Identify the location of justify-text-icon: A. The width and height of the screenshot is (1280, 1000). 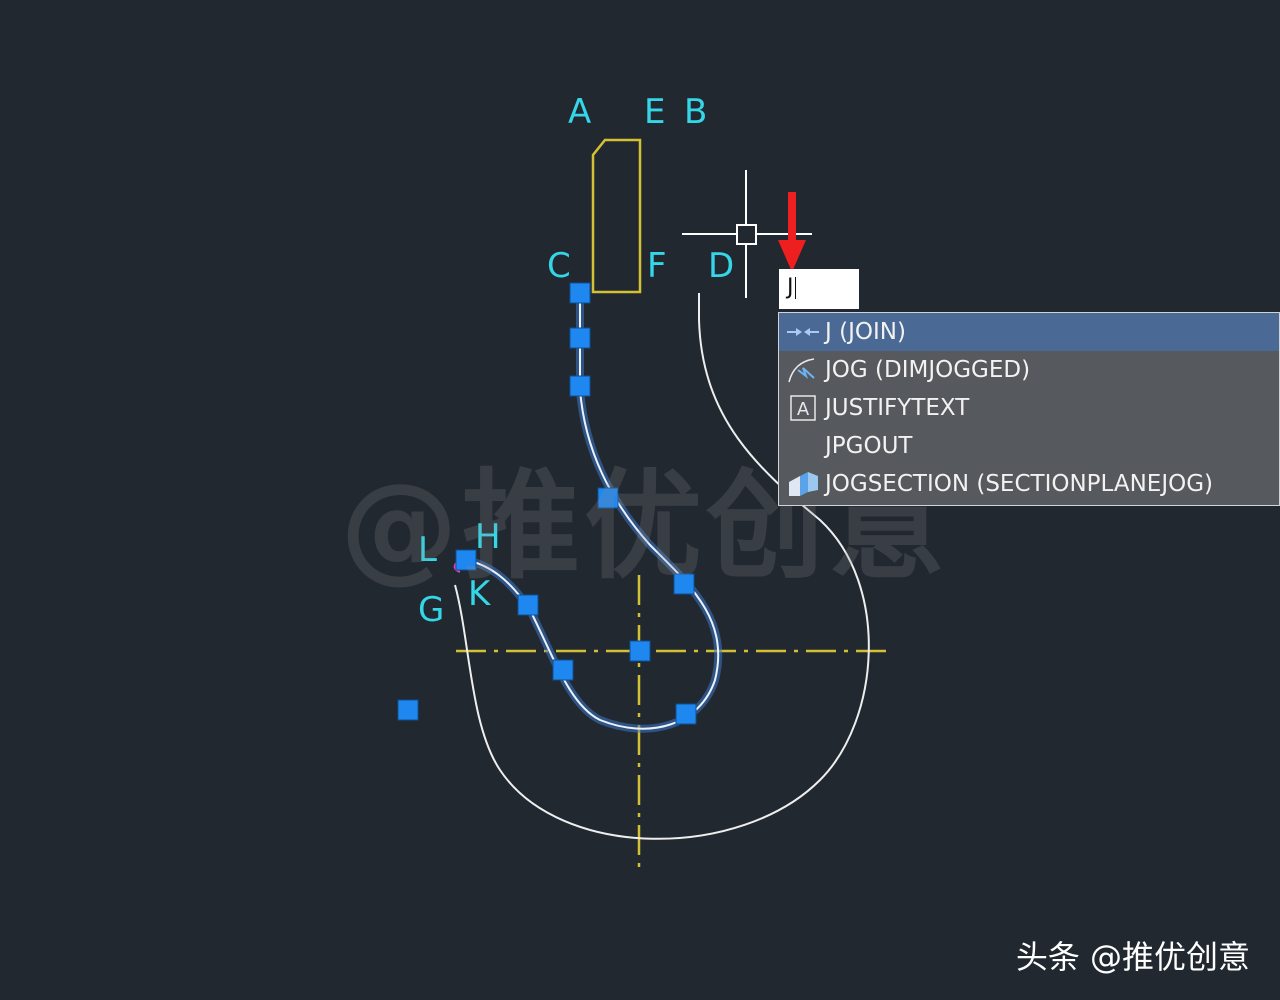
(803, 408).